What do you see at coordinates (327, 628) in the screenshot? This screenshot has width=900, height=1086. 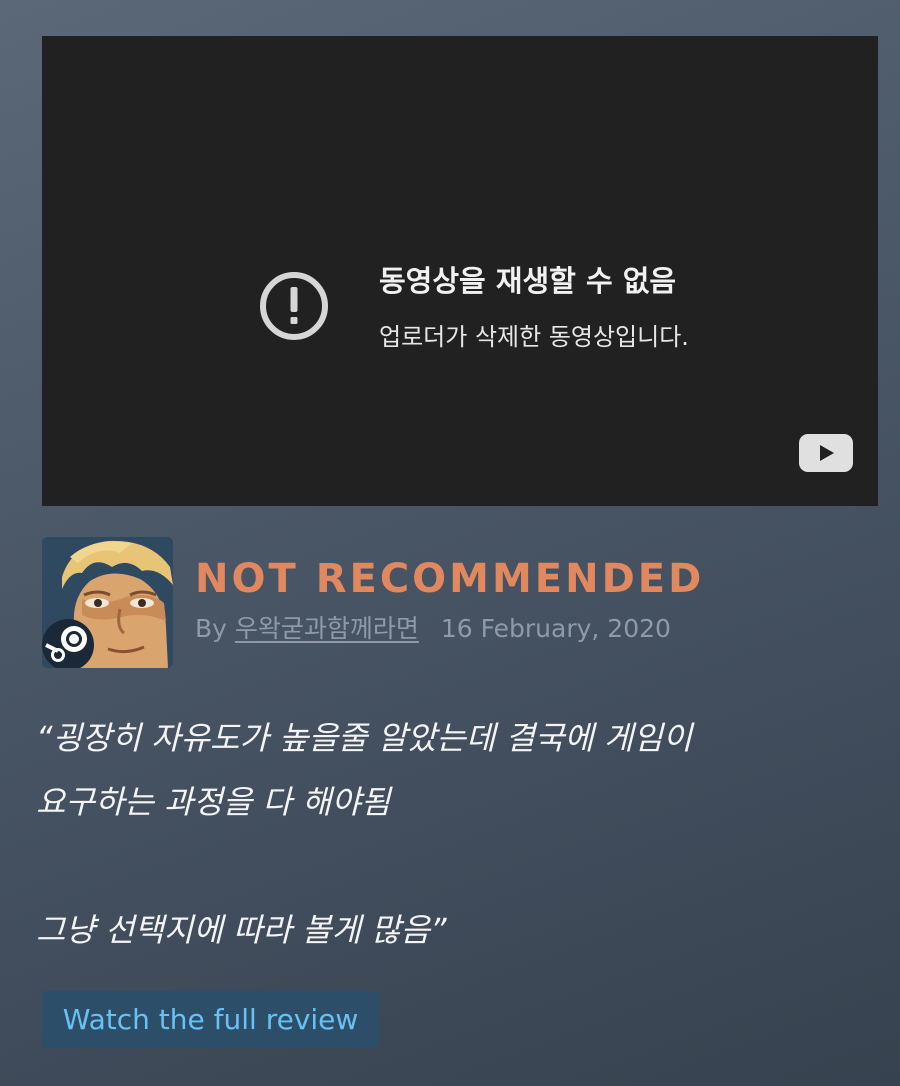 I see `author-link: 우왁굳과함께라면` at bounding box center [327, 628].